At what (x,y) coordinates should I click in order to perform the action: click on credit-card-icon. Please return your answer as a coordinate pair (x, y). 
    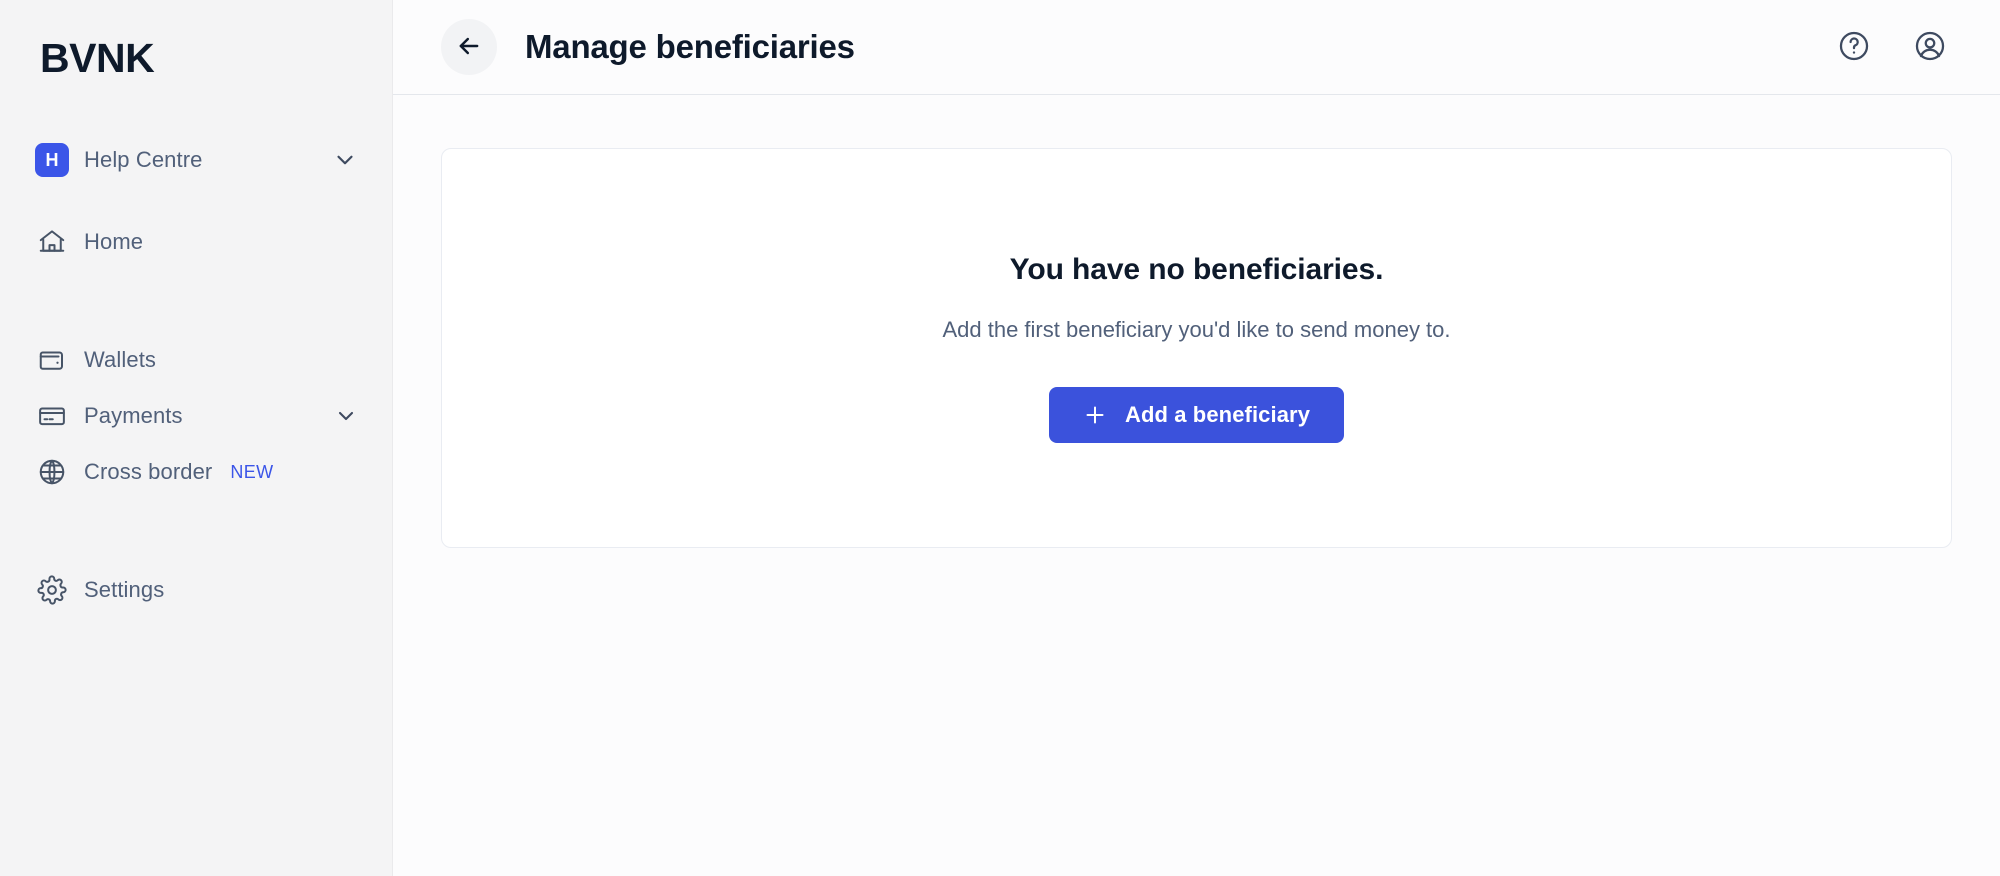
    Looking at the image, I should click on (52, 416).